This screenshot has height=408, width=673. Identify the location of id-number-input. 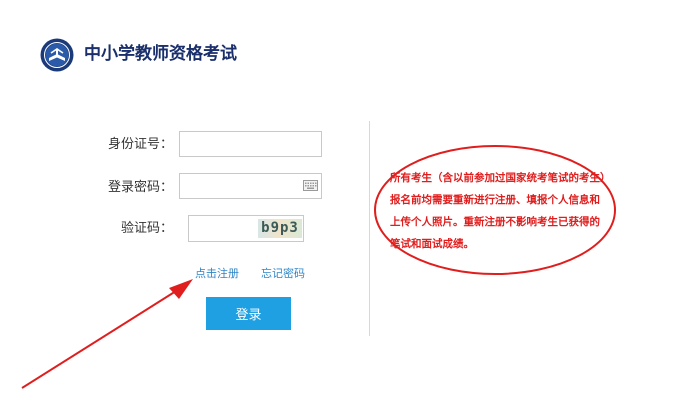
(250, 144).